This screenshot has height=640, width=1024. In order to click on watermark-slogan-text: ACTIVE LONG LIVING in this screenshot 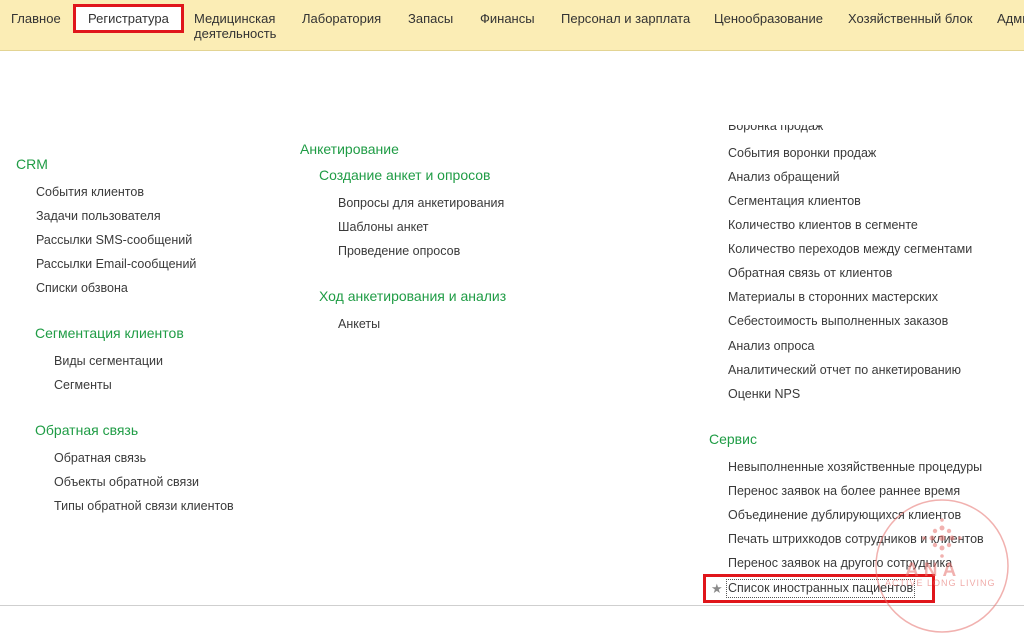, I will do `click(940, 583)`.